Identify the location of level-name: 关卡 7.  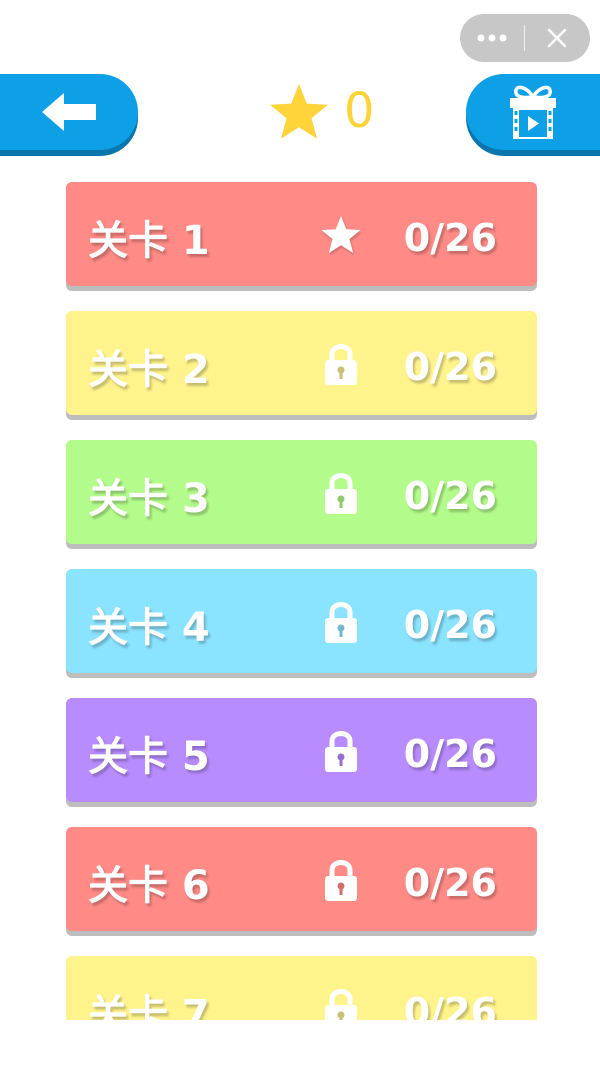
(149, 1006).